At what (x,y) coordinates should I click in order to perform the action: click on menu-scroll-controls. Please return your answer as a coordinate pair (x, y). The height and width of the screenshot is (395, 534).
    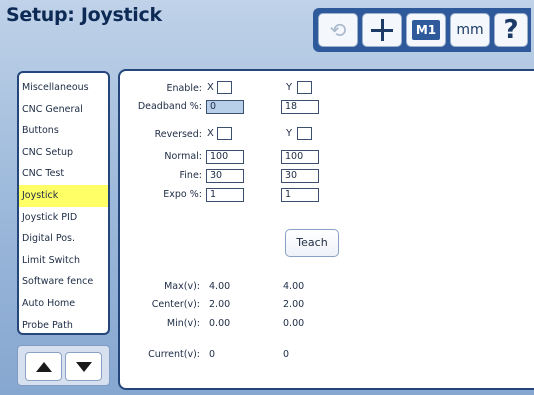
    Looking at the image, I should click on (63, 365).